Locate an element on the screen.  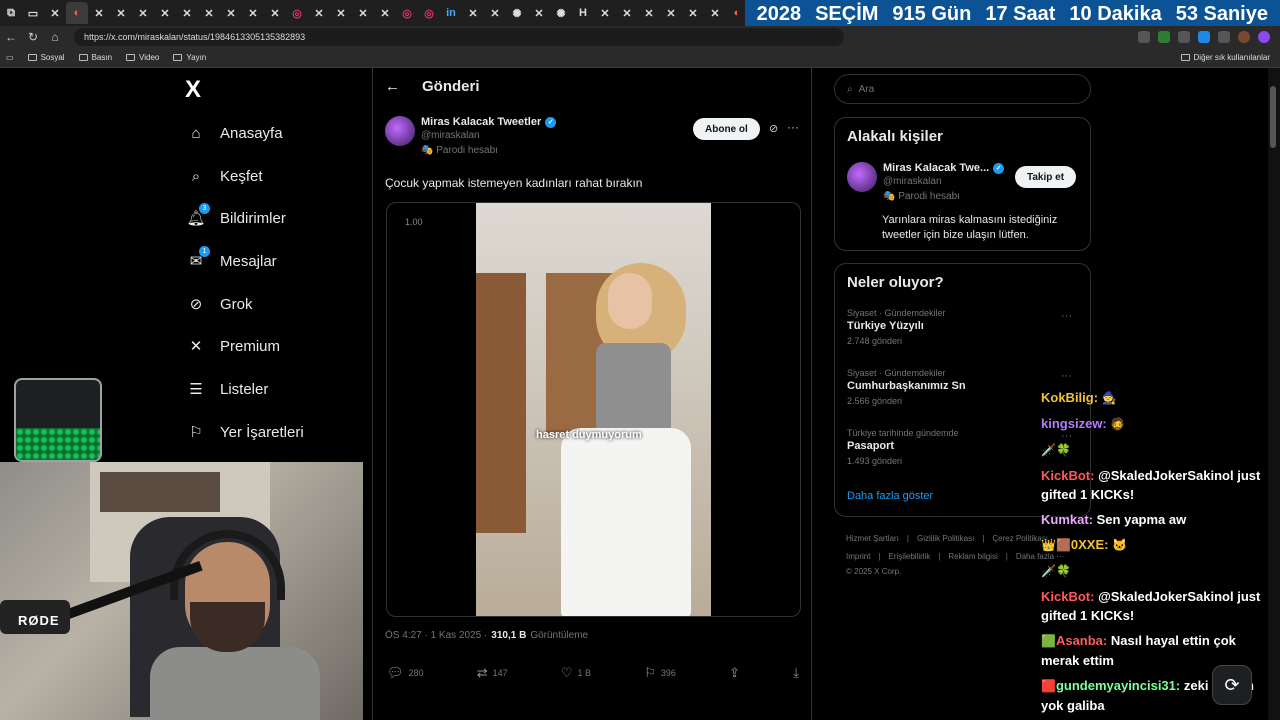
avatar is located at coordinates (400, 131).